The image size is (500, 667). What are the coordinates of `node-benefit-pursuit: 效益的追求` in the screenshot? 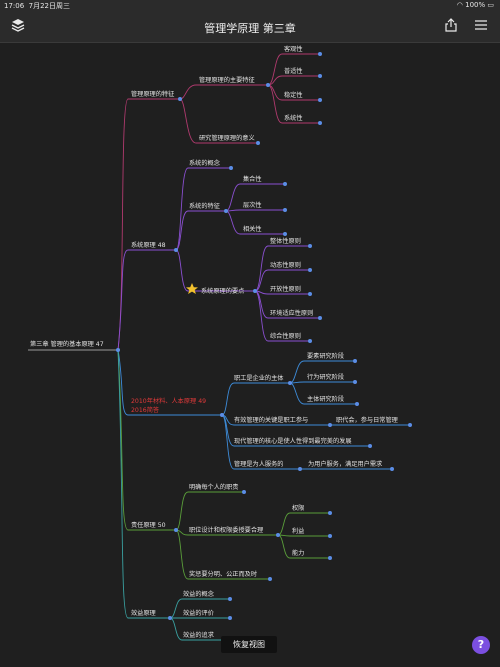 It's located at (198, 635).